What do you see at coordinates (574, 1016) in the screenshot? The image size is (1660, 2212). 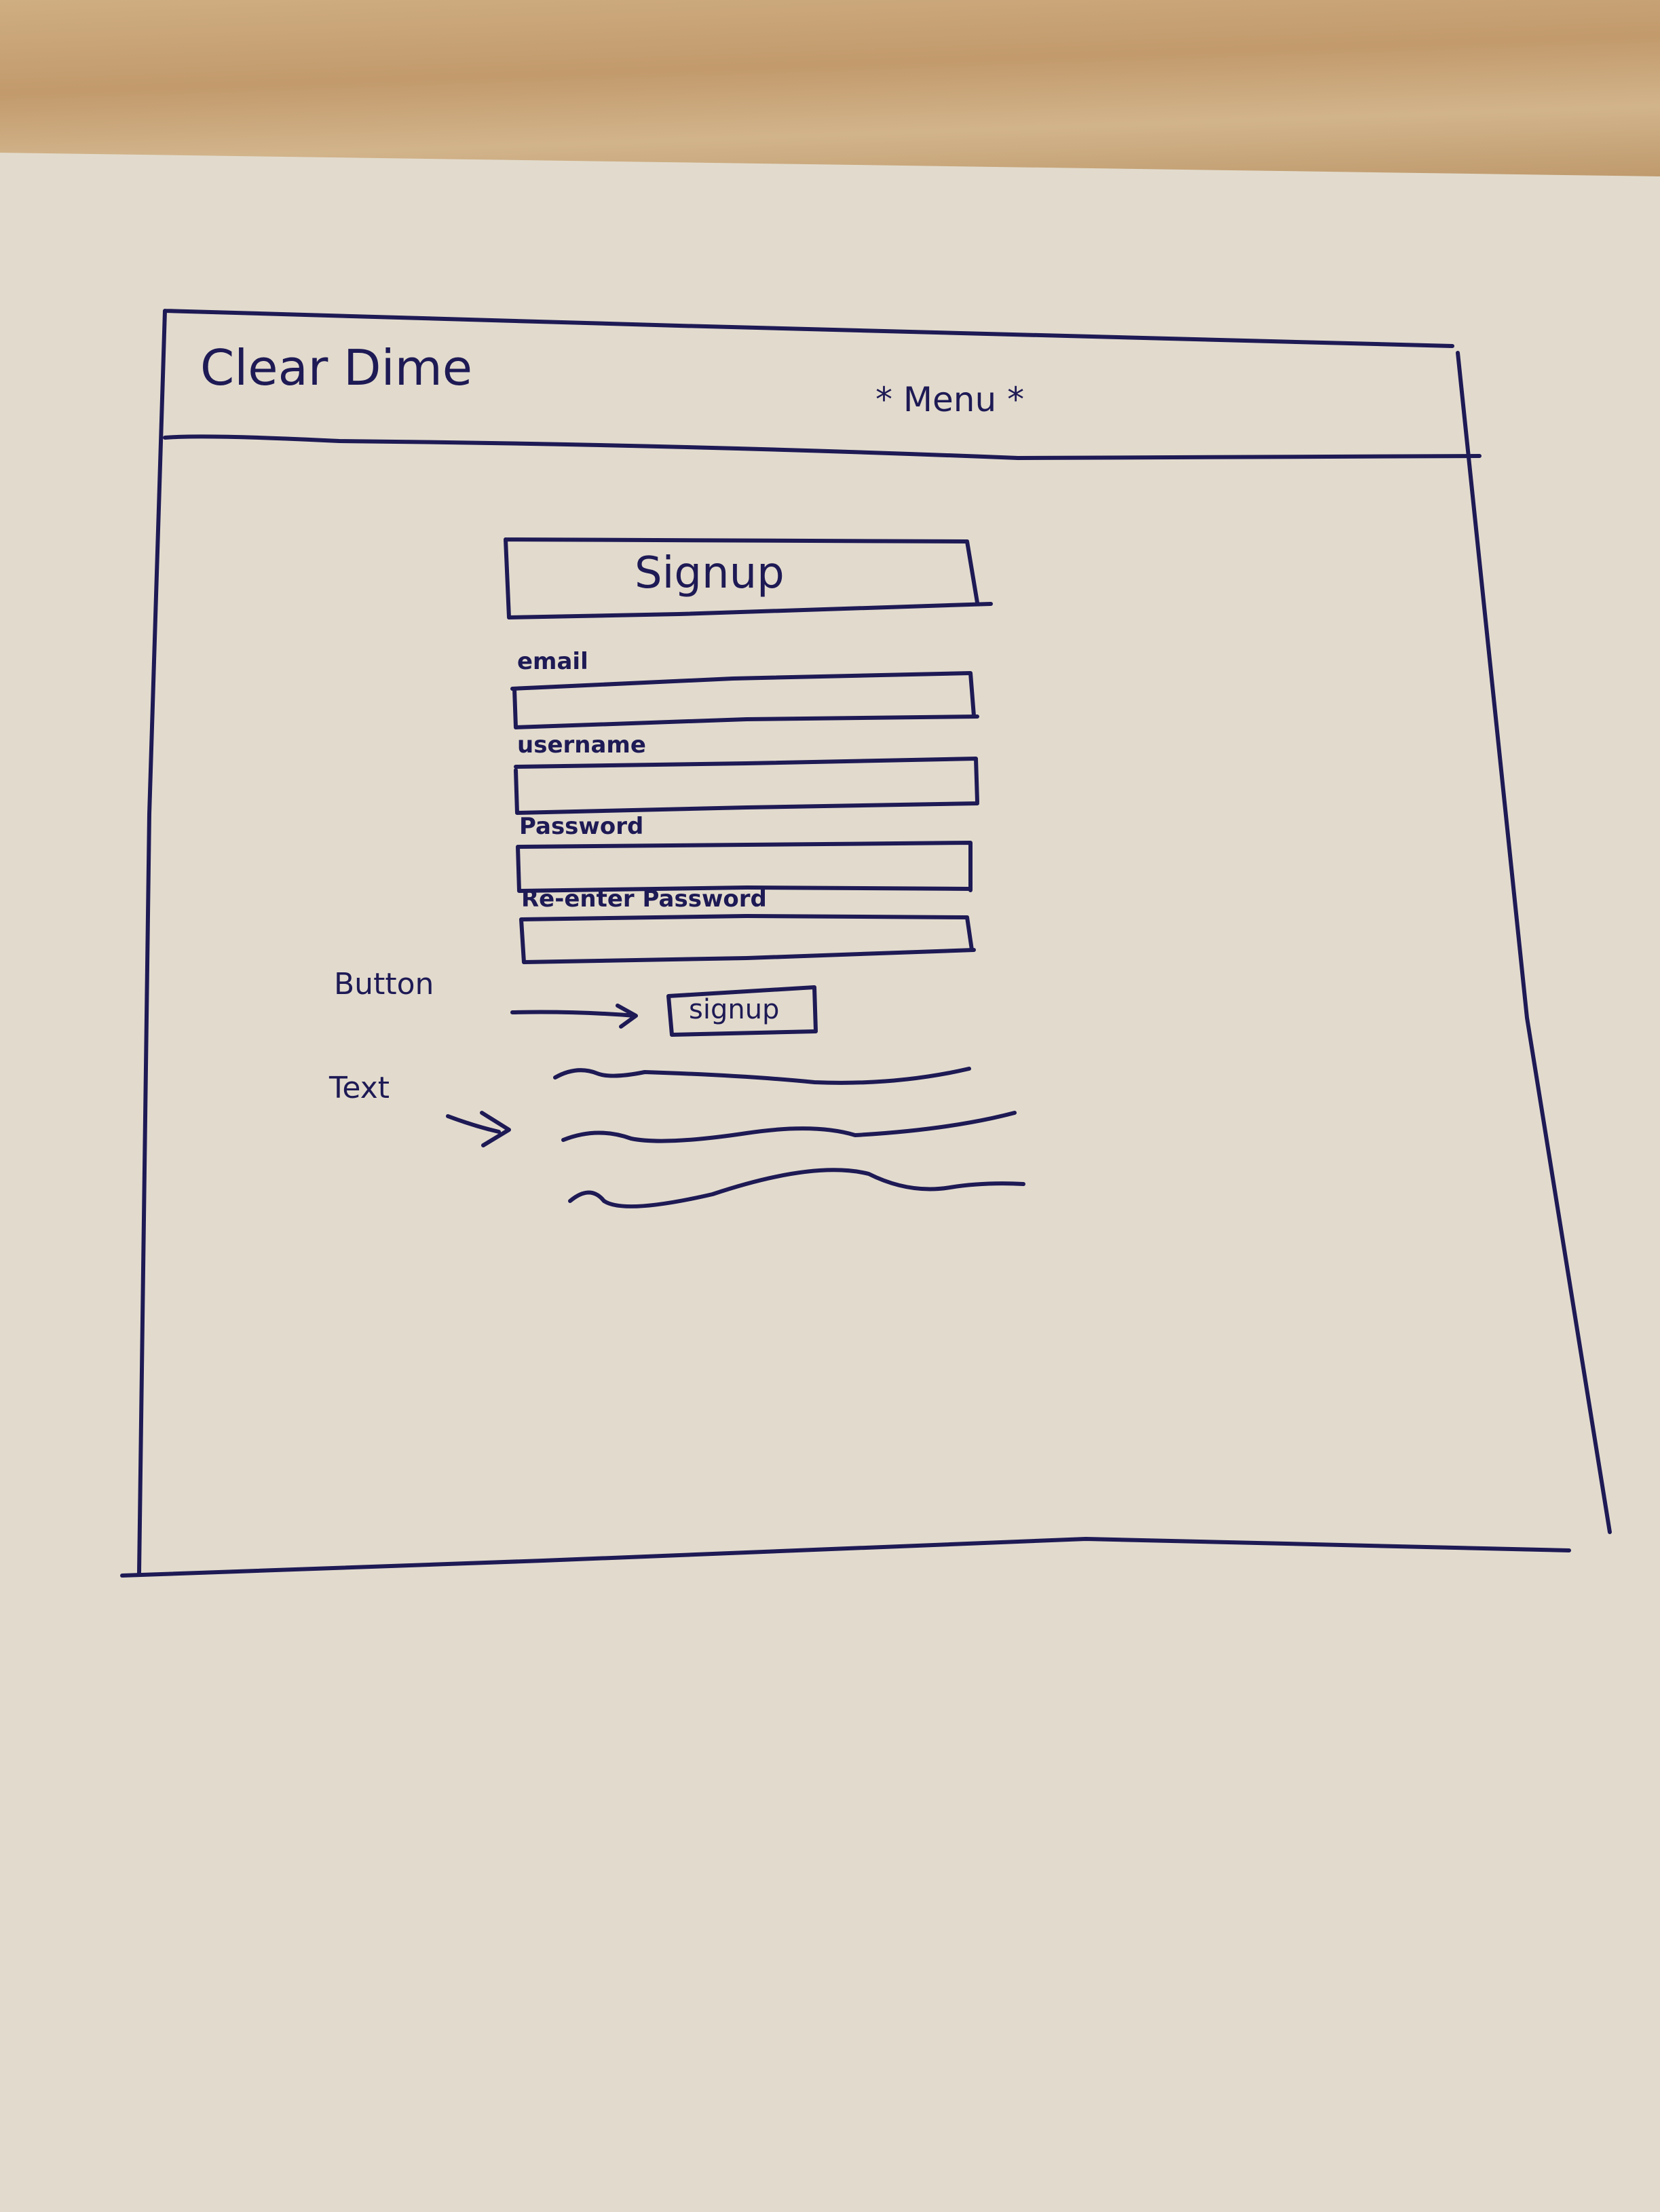 I see `button-arrow-icon` at bounding box center [574, 1016].